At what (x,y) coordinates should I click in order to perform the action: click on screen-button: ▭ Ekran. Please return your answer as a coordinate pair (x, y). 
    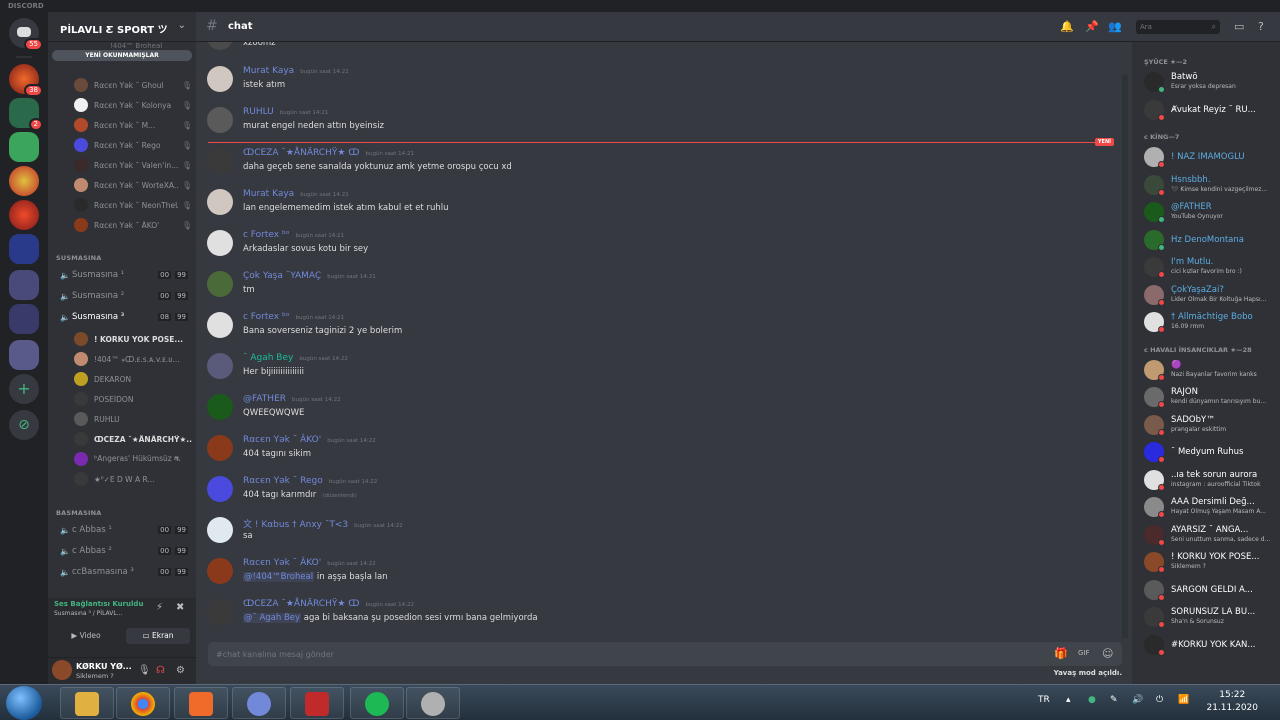
    Looking at the image, I should click on (158, 636).